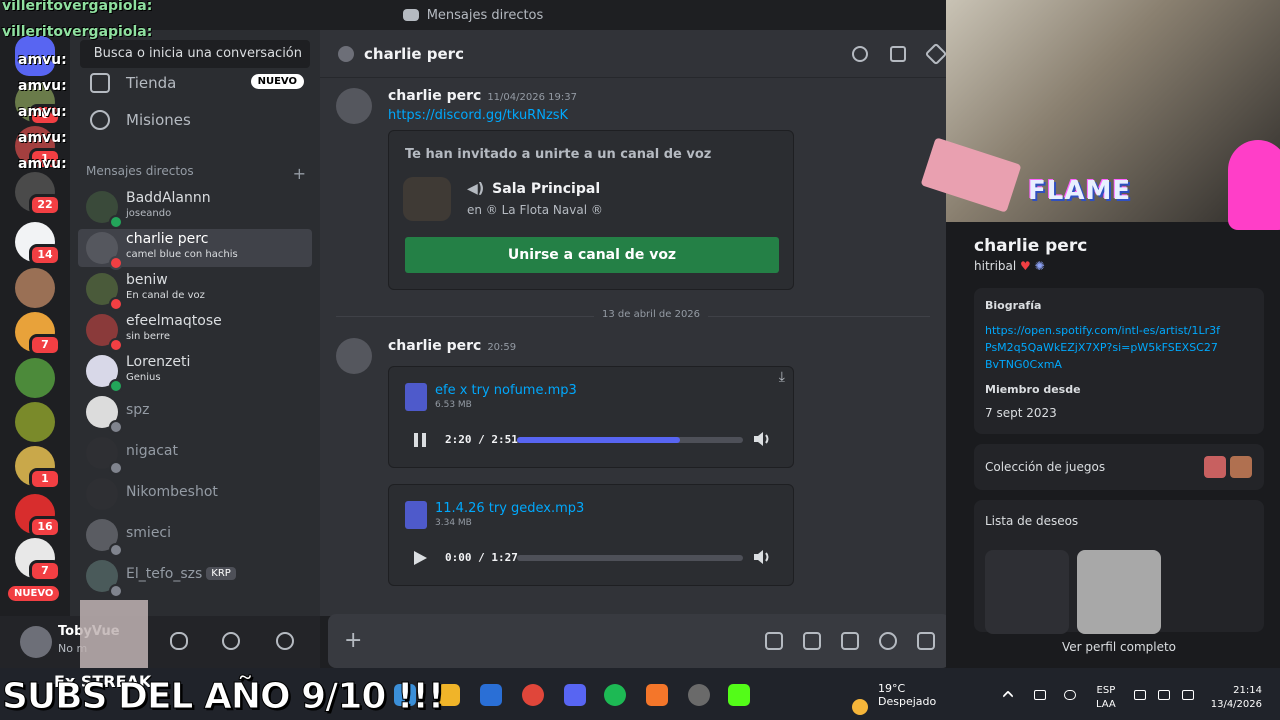  What do you see at coordinates (639, 641) in the screenshot?
I see `message-composer: +` at bounding box center [639, 641].